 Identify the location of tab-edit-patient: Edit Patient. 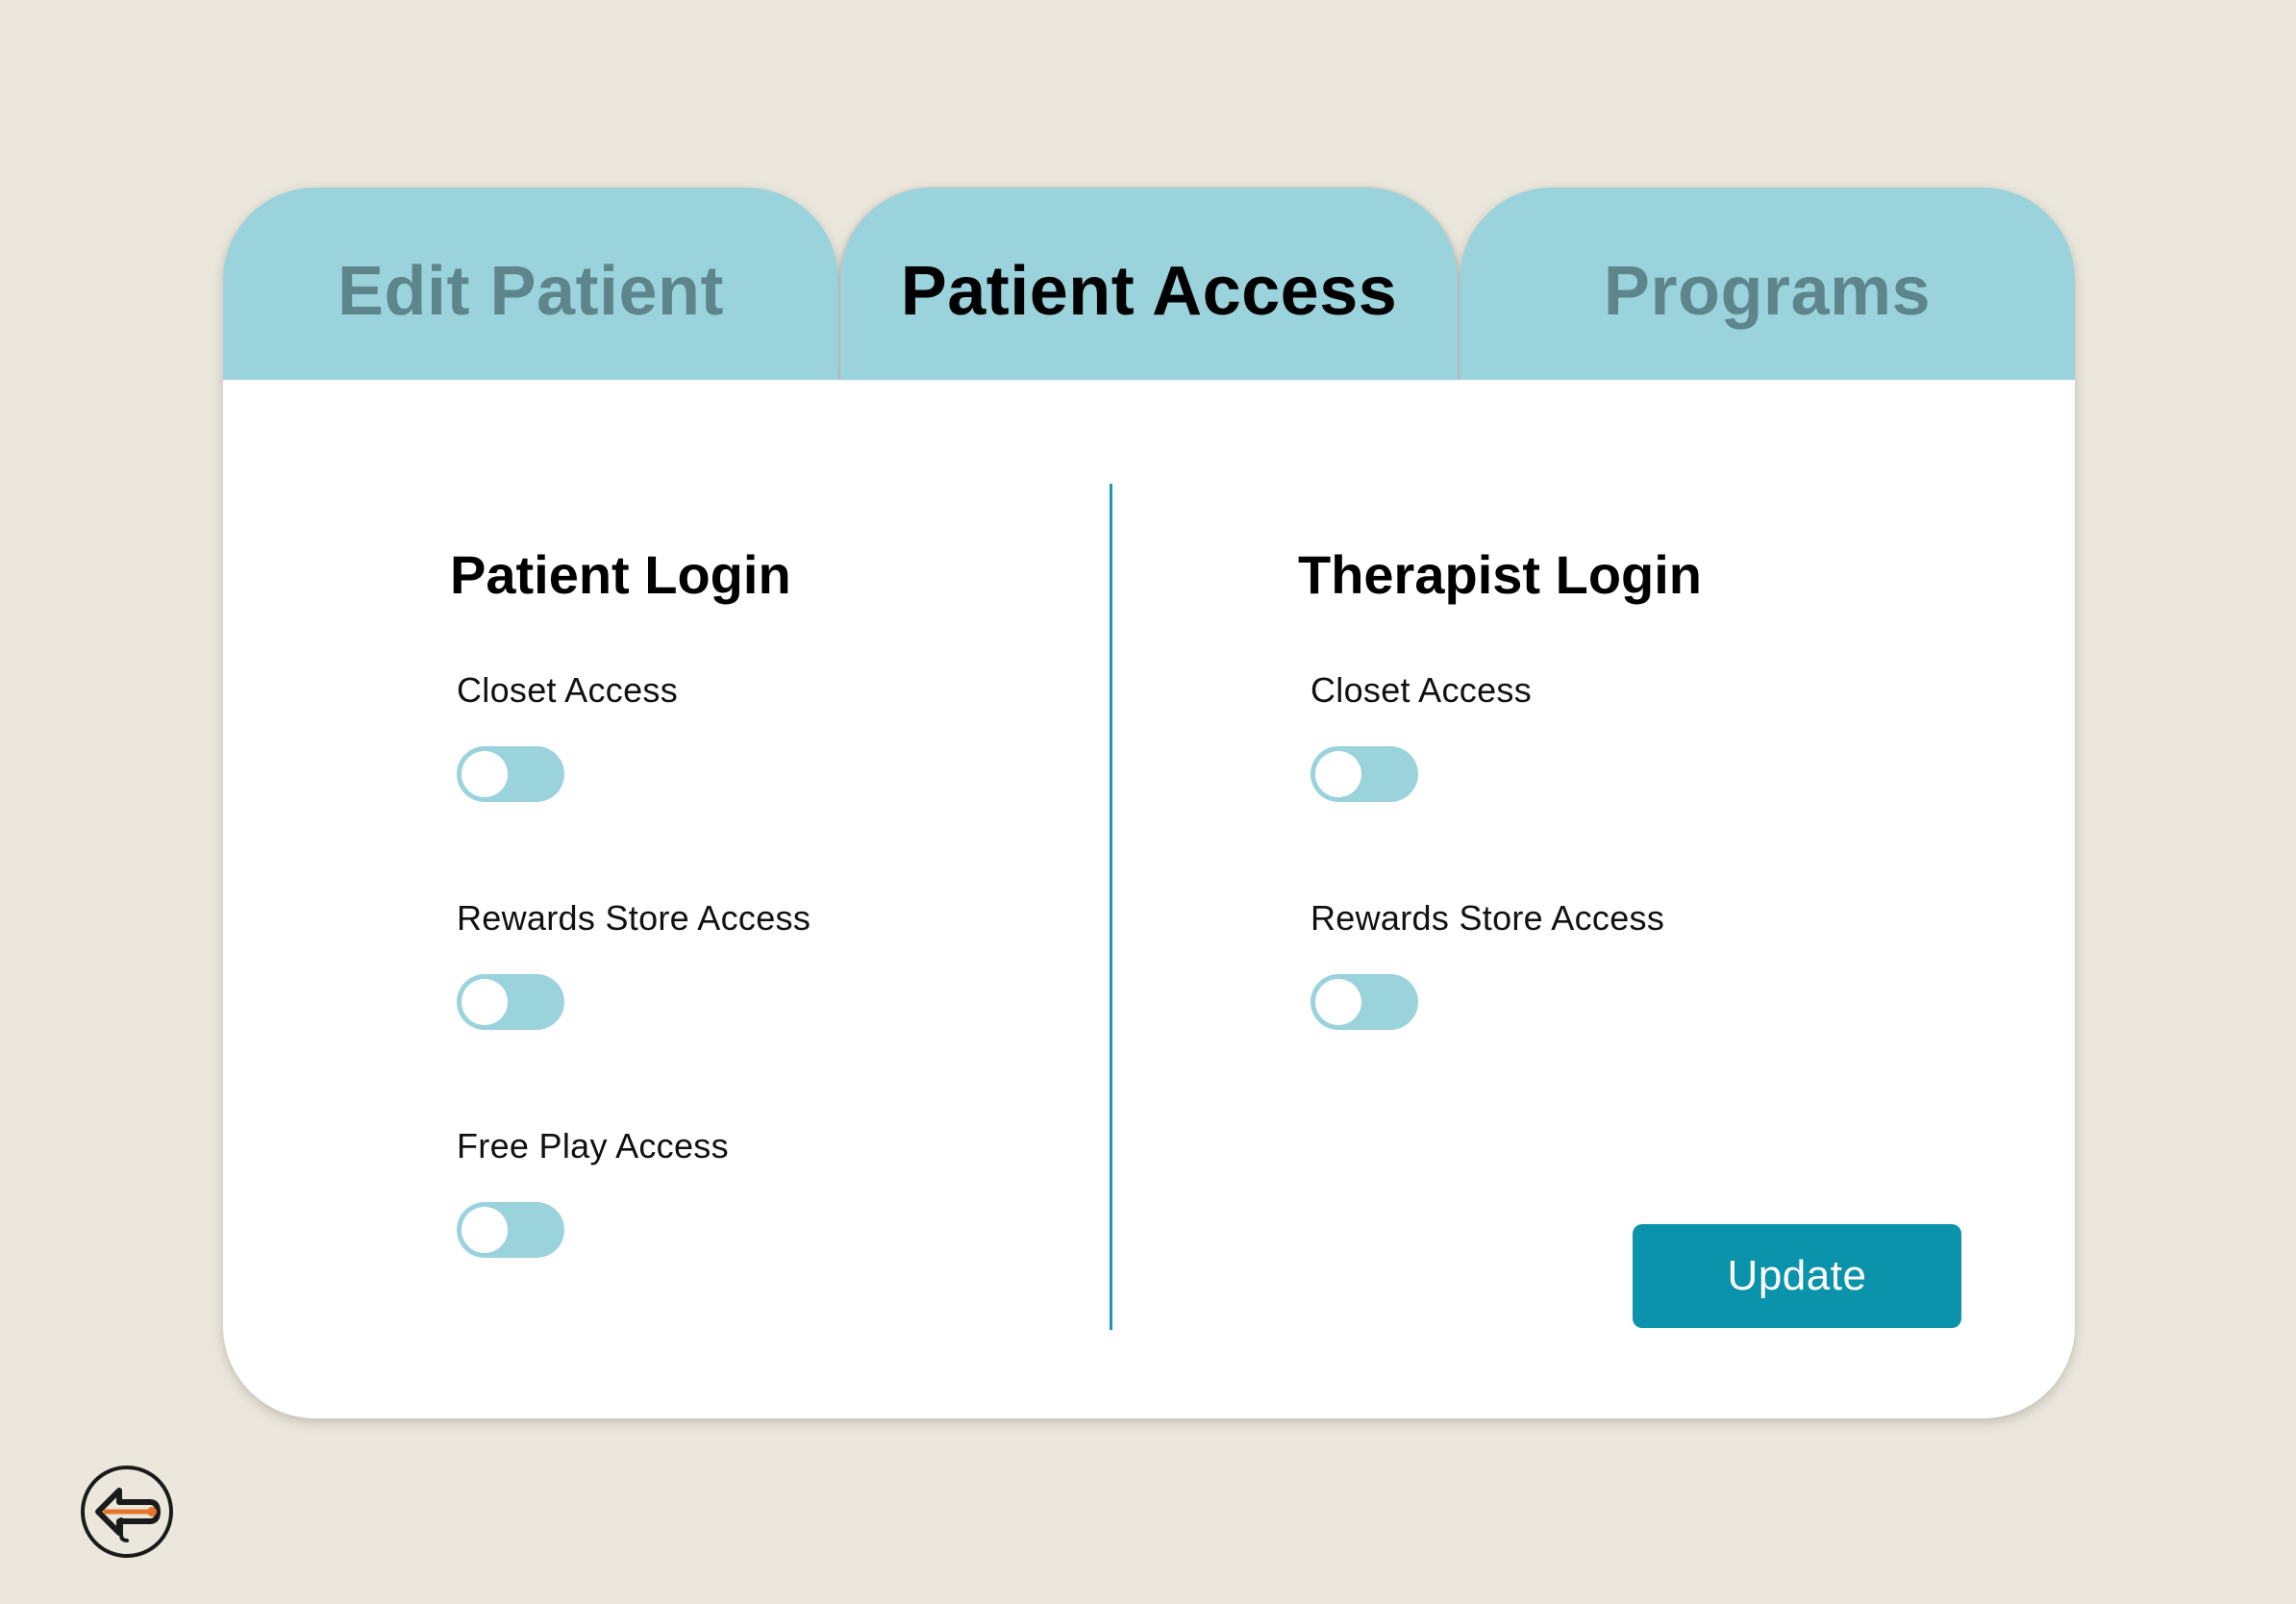
(530, 284).